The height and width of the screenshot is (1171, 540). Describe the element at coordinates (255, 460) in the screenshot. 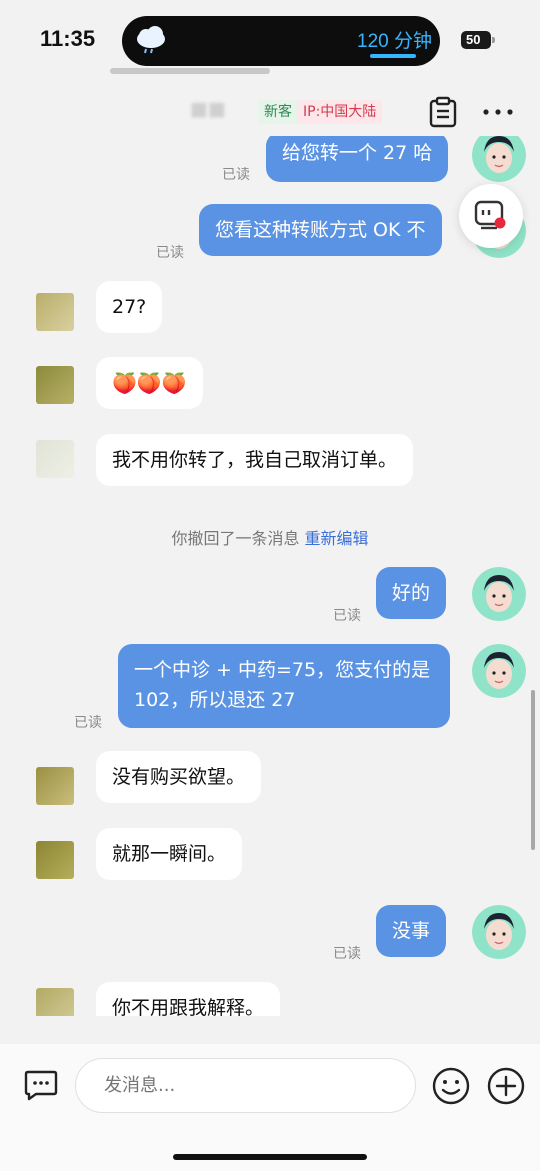

I see `message-bubble-incoming: 我不用你转了，我自己取消订单。` at that location.